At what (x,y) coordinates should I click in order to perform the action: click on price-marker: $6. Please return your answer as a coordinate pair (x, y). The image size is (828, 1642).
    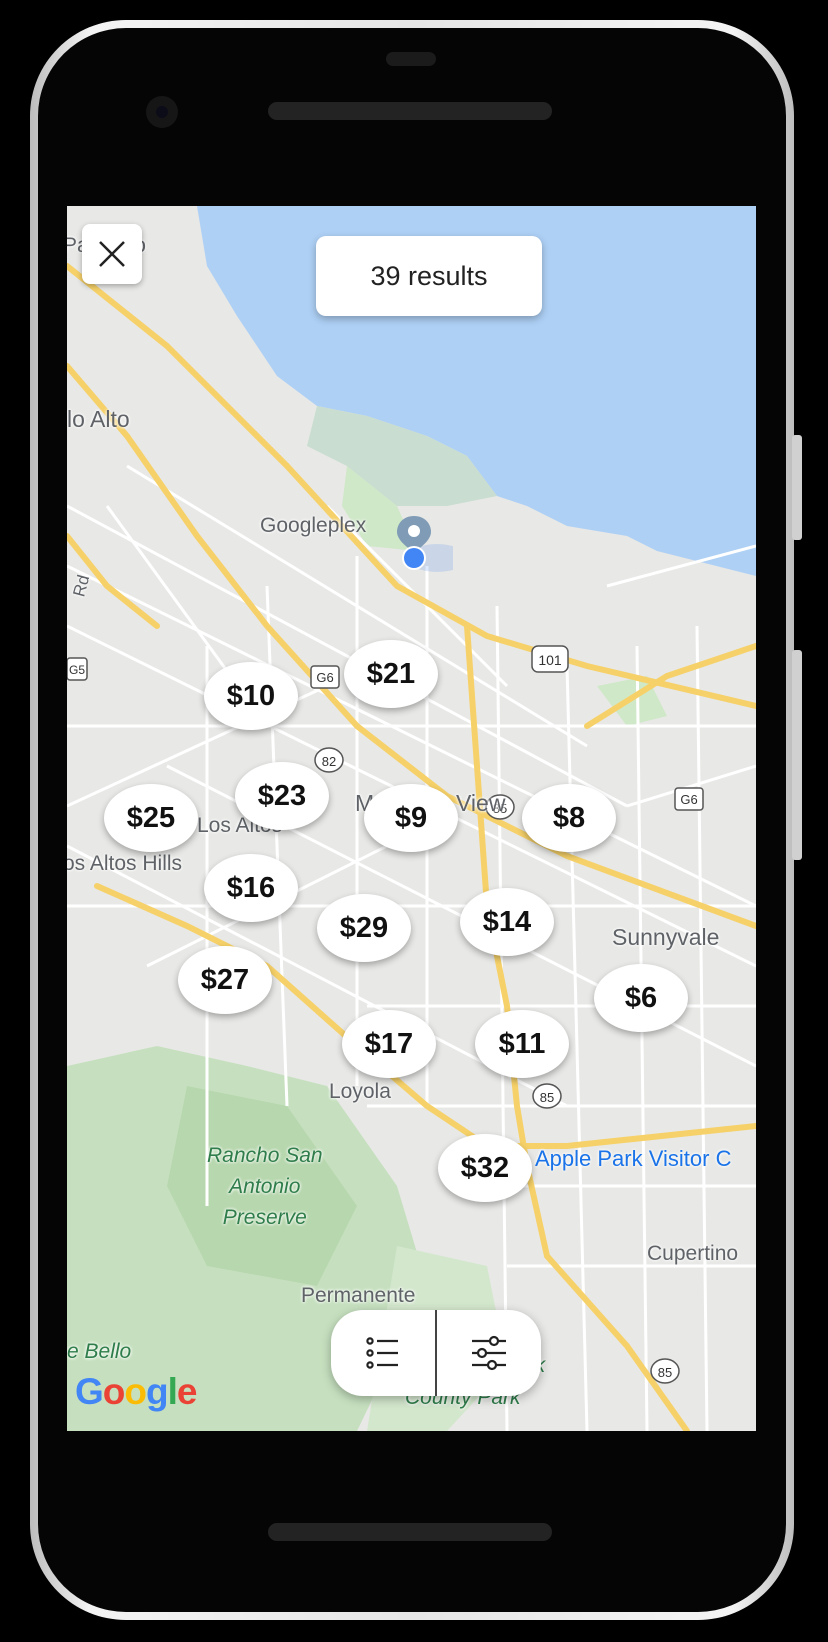
    Looking at the image, I should click on (641, 998).